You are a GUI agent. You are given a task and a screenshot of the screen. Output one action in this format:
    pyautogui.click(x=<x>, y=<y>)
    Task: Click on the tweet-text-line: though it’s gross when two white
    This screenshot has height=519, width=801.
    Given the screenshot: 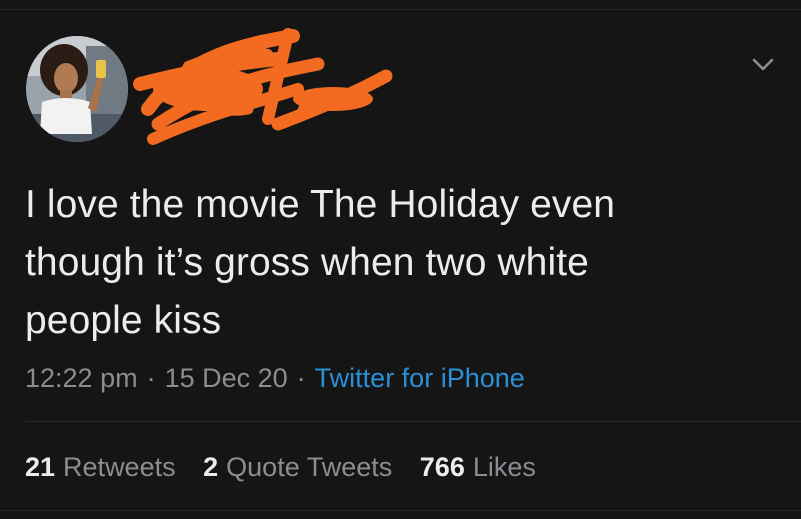 What is the action you would take?
    pyautogui.click(x=307, y=262)
    